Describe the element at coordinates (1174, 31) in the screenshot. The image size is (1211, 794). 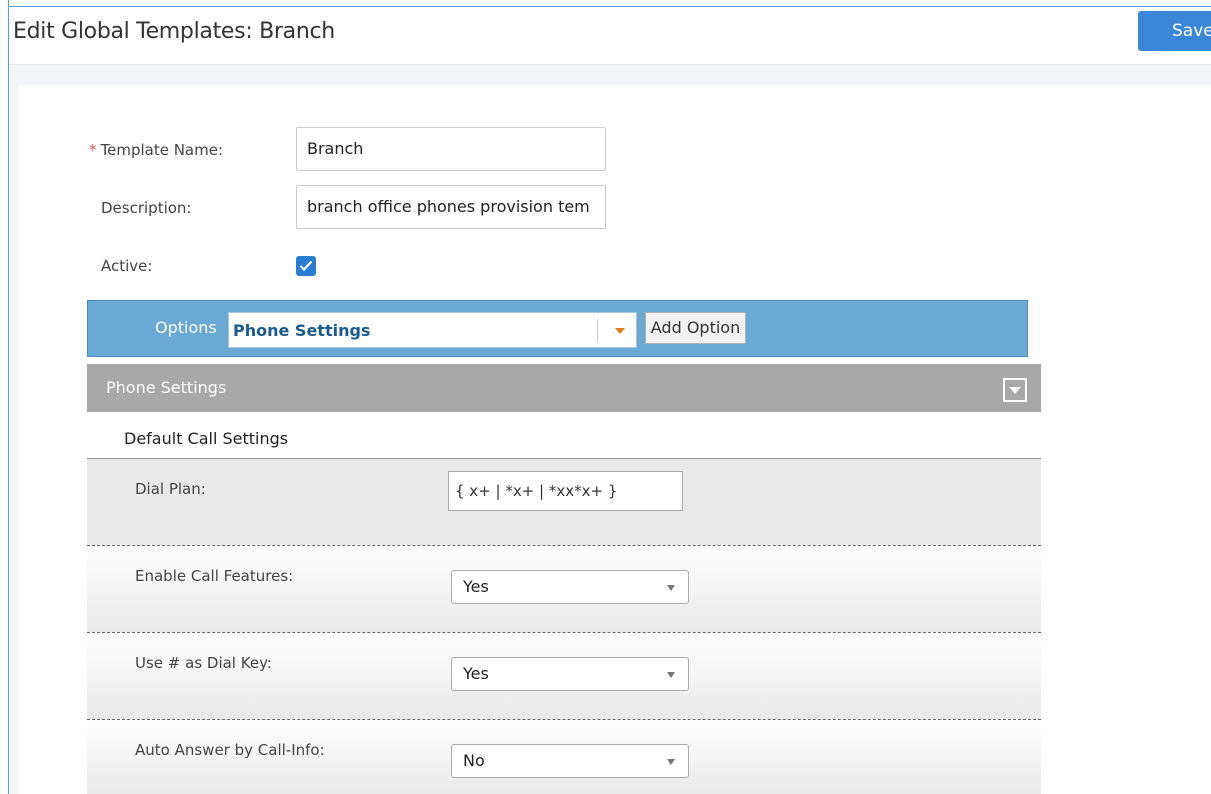
I see `save-button: Save` at that location.